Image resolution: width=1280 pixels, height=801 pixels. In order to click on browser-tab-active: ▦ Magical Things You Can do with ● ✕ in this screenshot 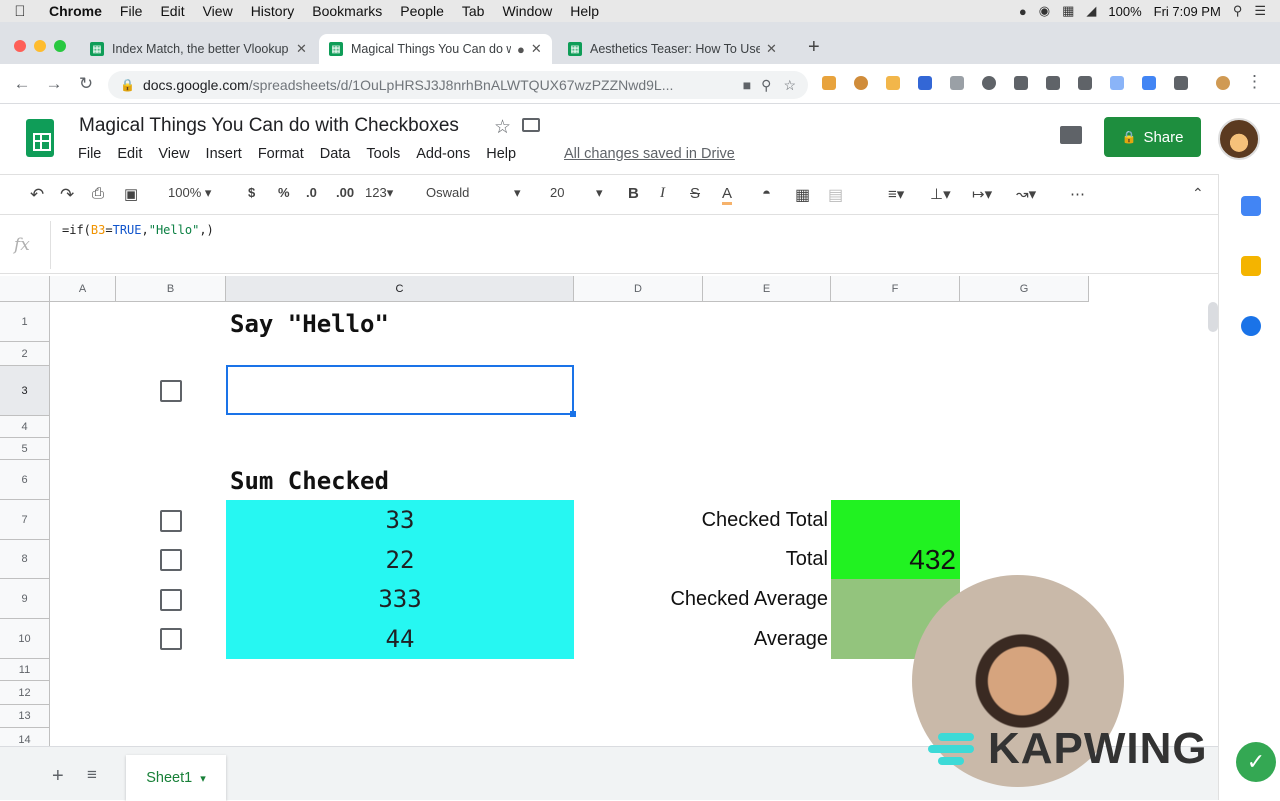, I will do `click(435, 49)`.